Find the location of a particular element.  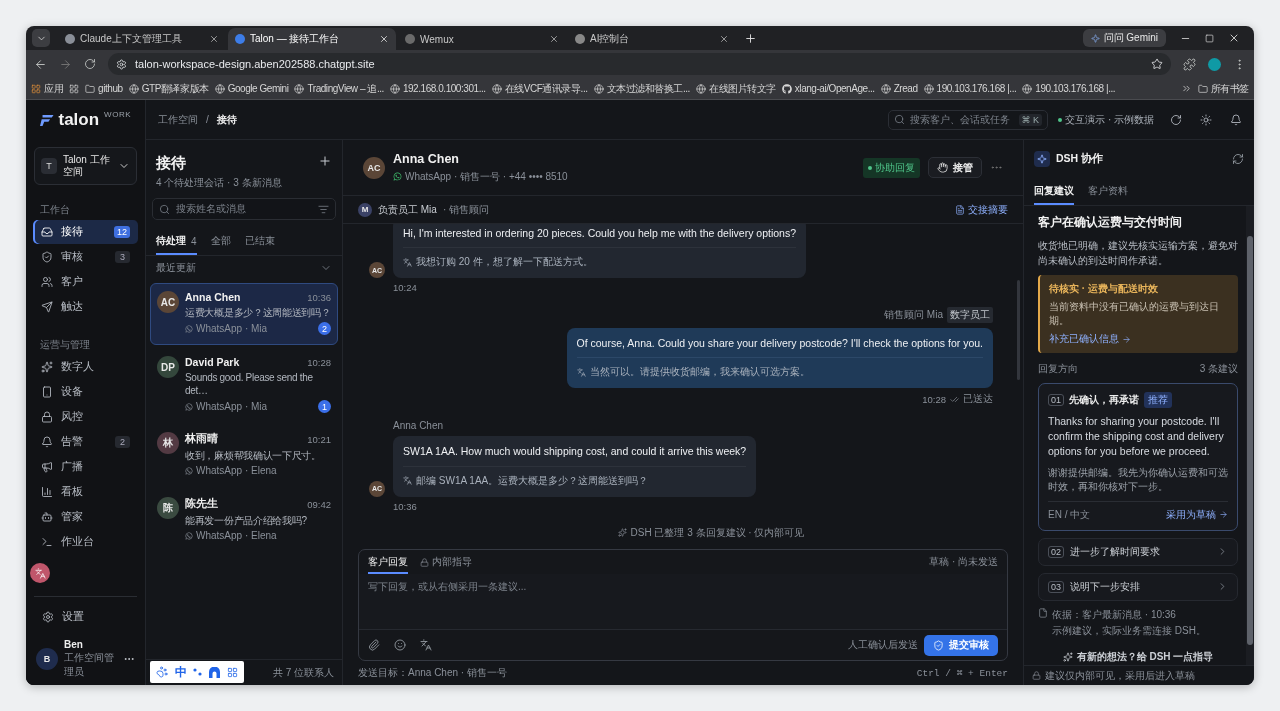

send-hint: 人工确认后发送 is located at coordinates (883, 645).